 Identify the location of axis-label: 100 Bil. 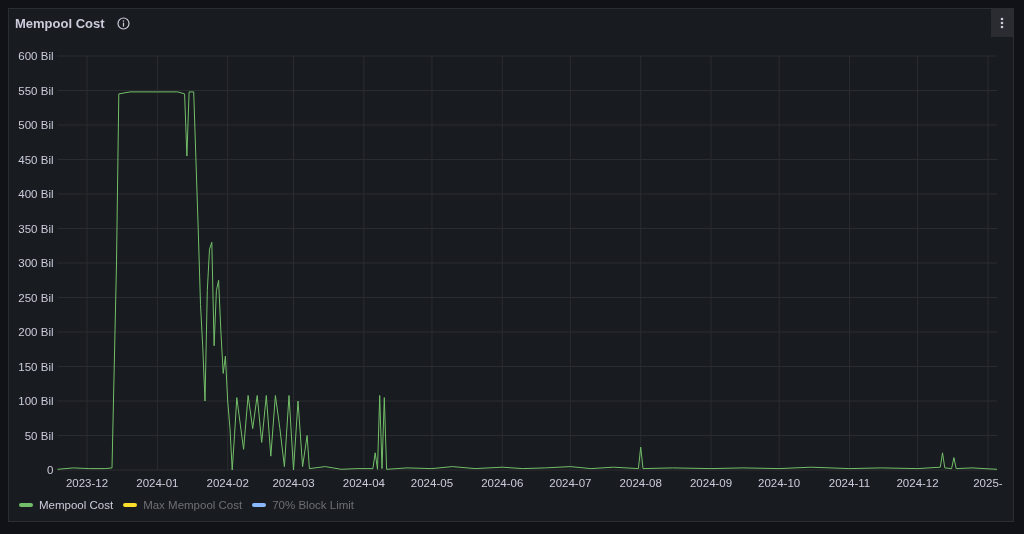
(36, 401).